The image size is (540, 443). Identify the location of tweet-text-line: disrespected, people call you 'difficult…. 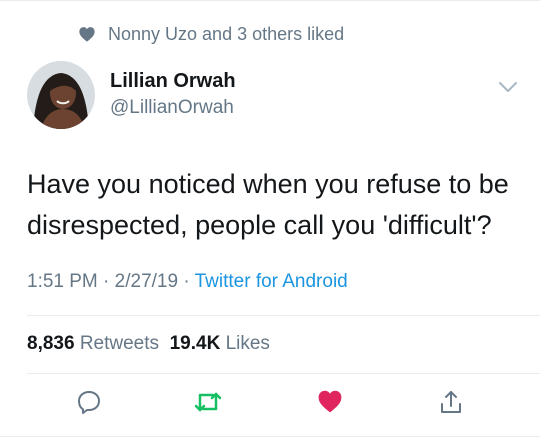
(259, 225).